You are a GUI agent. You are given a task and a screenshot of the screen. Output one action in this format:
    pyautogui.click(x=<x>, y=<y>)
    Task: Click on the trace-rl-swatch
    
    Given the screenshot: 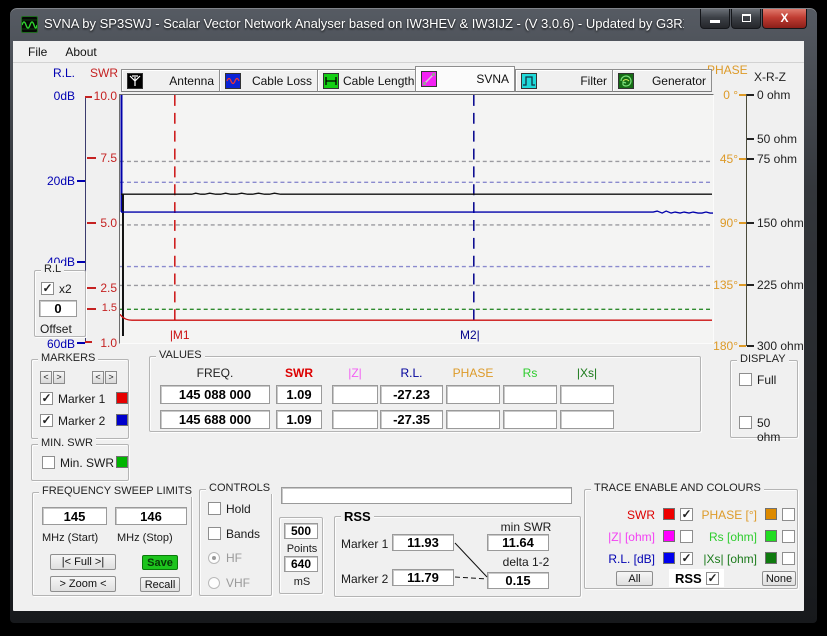 What is the action you would take?
    pyautogui.click(x=669, y=558)
    